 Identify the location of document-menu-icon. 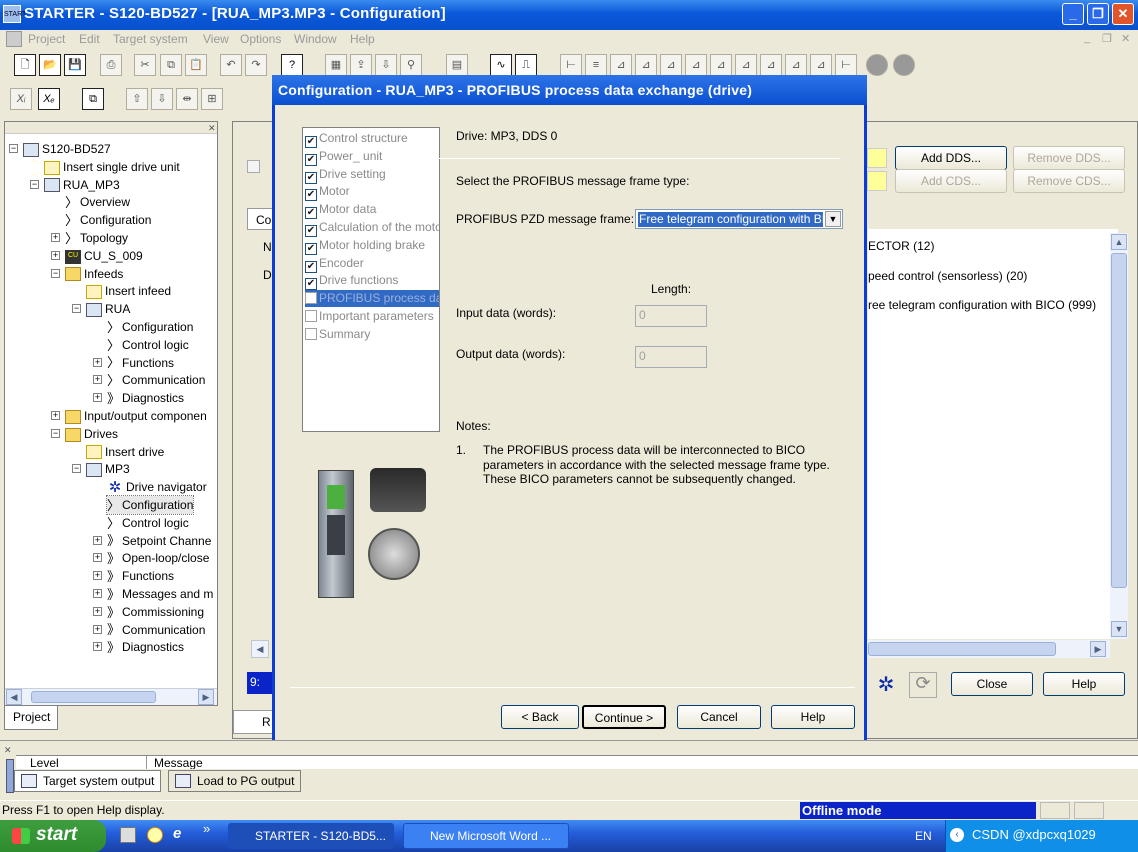
(14, 39).